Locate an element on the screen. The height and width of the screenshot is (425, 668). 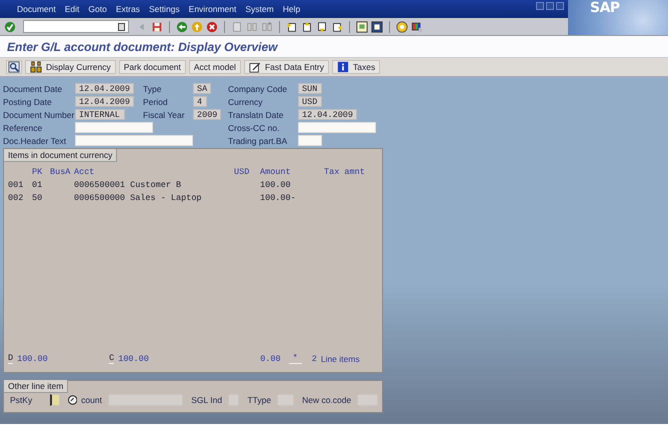
line-number: 001 is located at coordinates (16, 185).